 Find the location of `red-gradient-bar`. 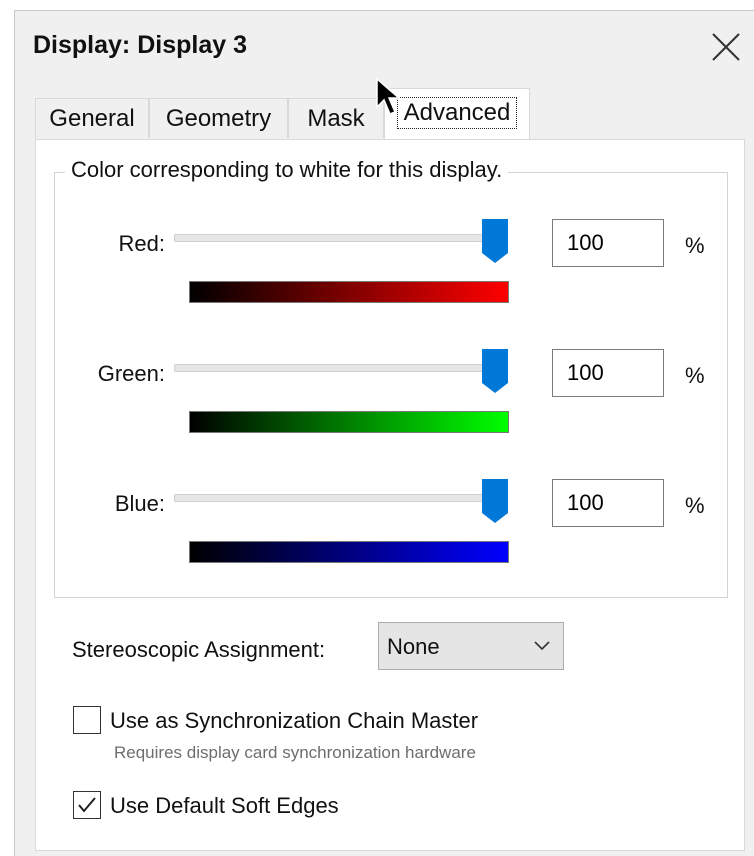

red-gradient-bar is located at coordinates (349, 292).